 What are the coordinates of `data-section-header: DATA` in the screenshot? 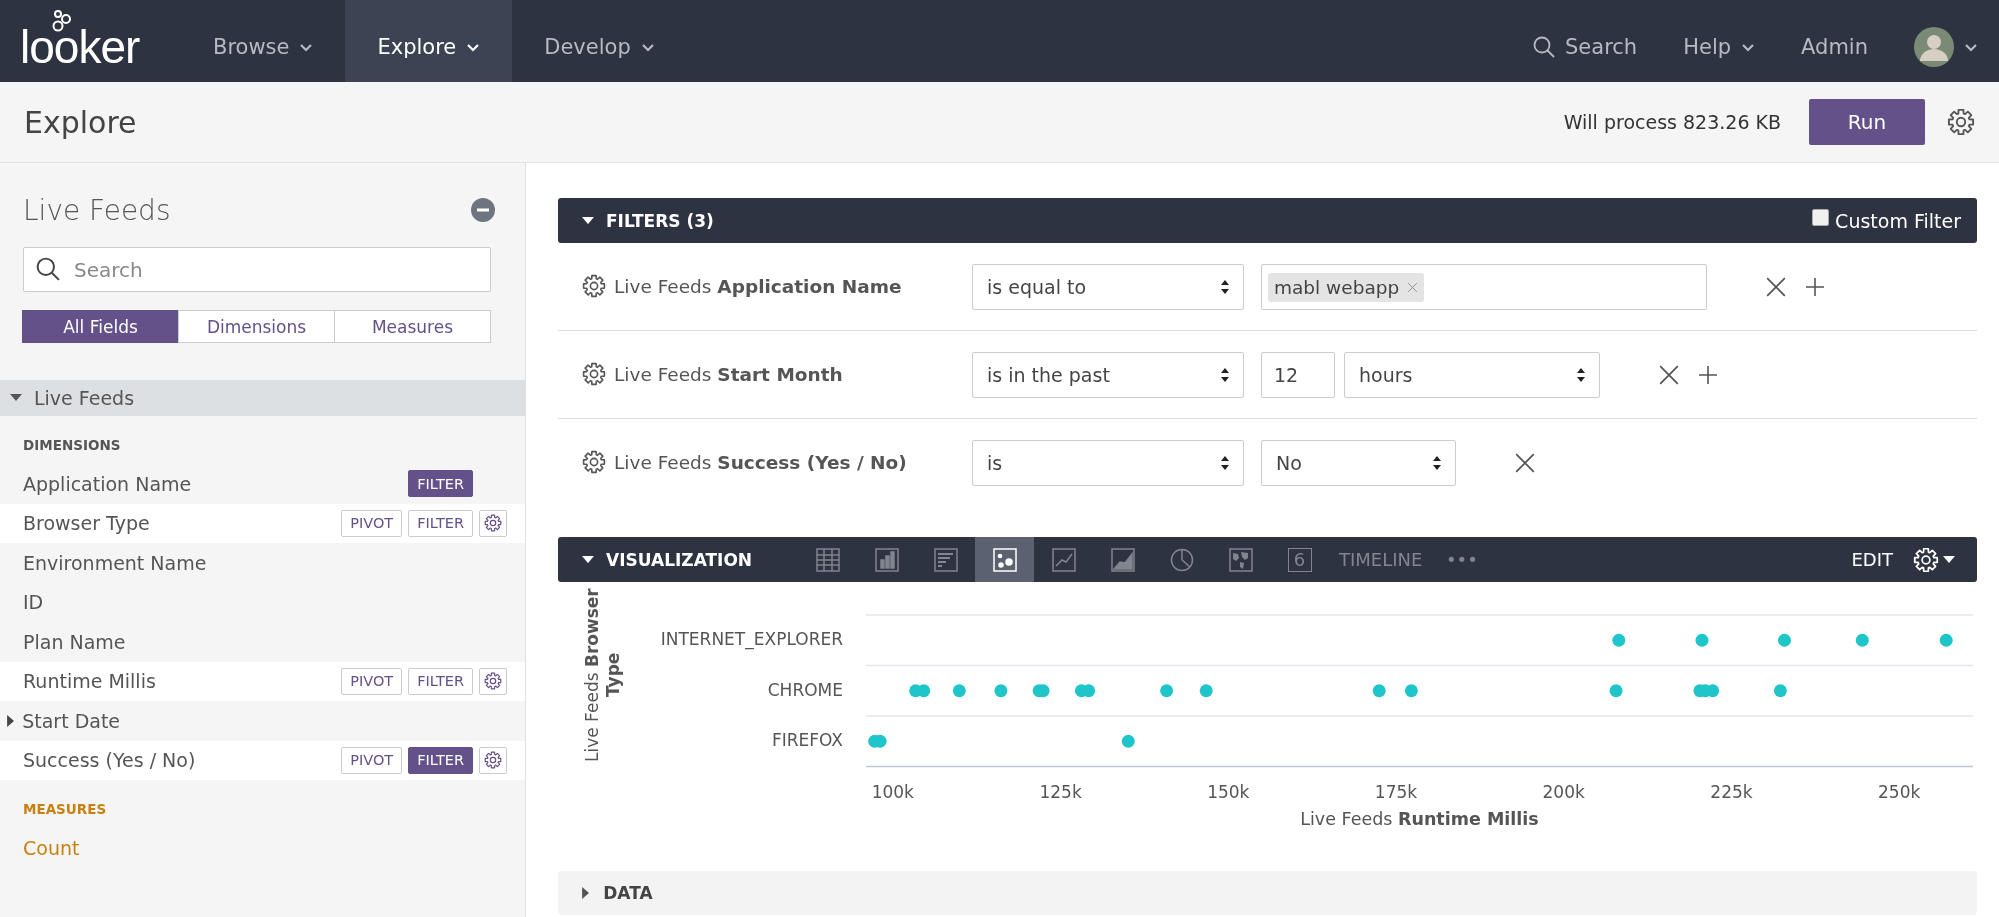 It's located at (1267, 893).